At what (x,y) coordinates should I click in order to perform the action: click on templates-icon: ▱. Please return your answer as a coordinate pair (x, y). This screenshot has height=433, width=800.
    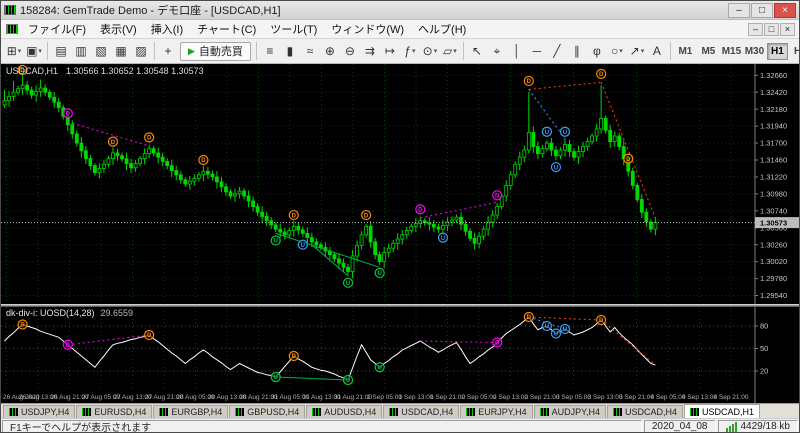
    Looking at the image, I should click on (448, 51).